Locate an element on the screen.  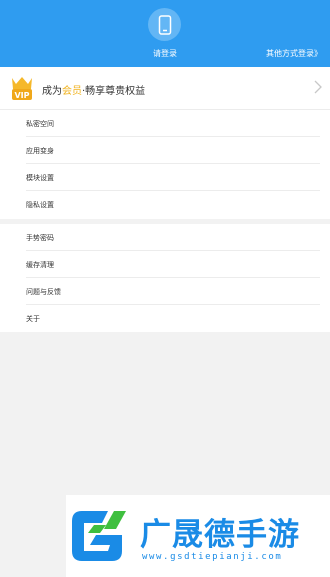
menu-item-label: 手势密码 is located at coordinates (40, 237).